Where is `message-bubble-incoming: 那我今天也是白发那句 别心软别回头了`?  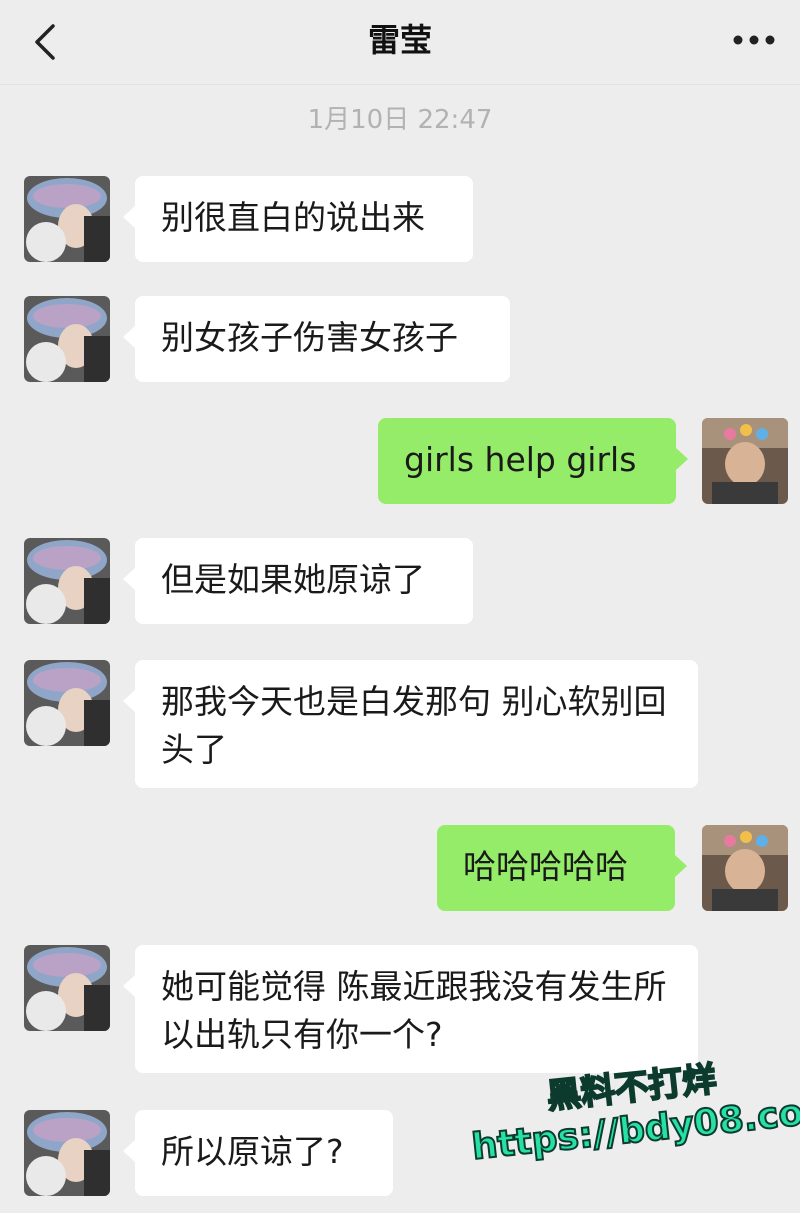 message-bubble-incoming: 那我今天也是白发那句 别心软别回头了 is located at coordinates (410, 724).